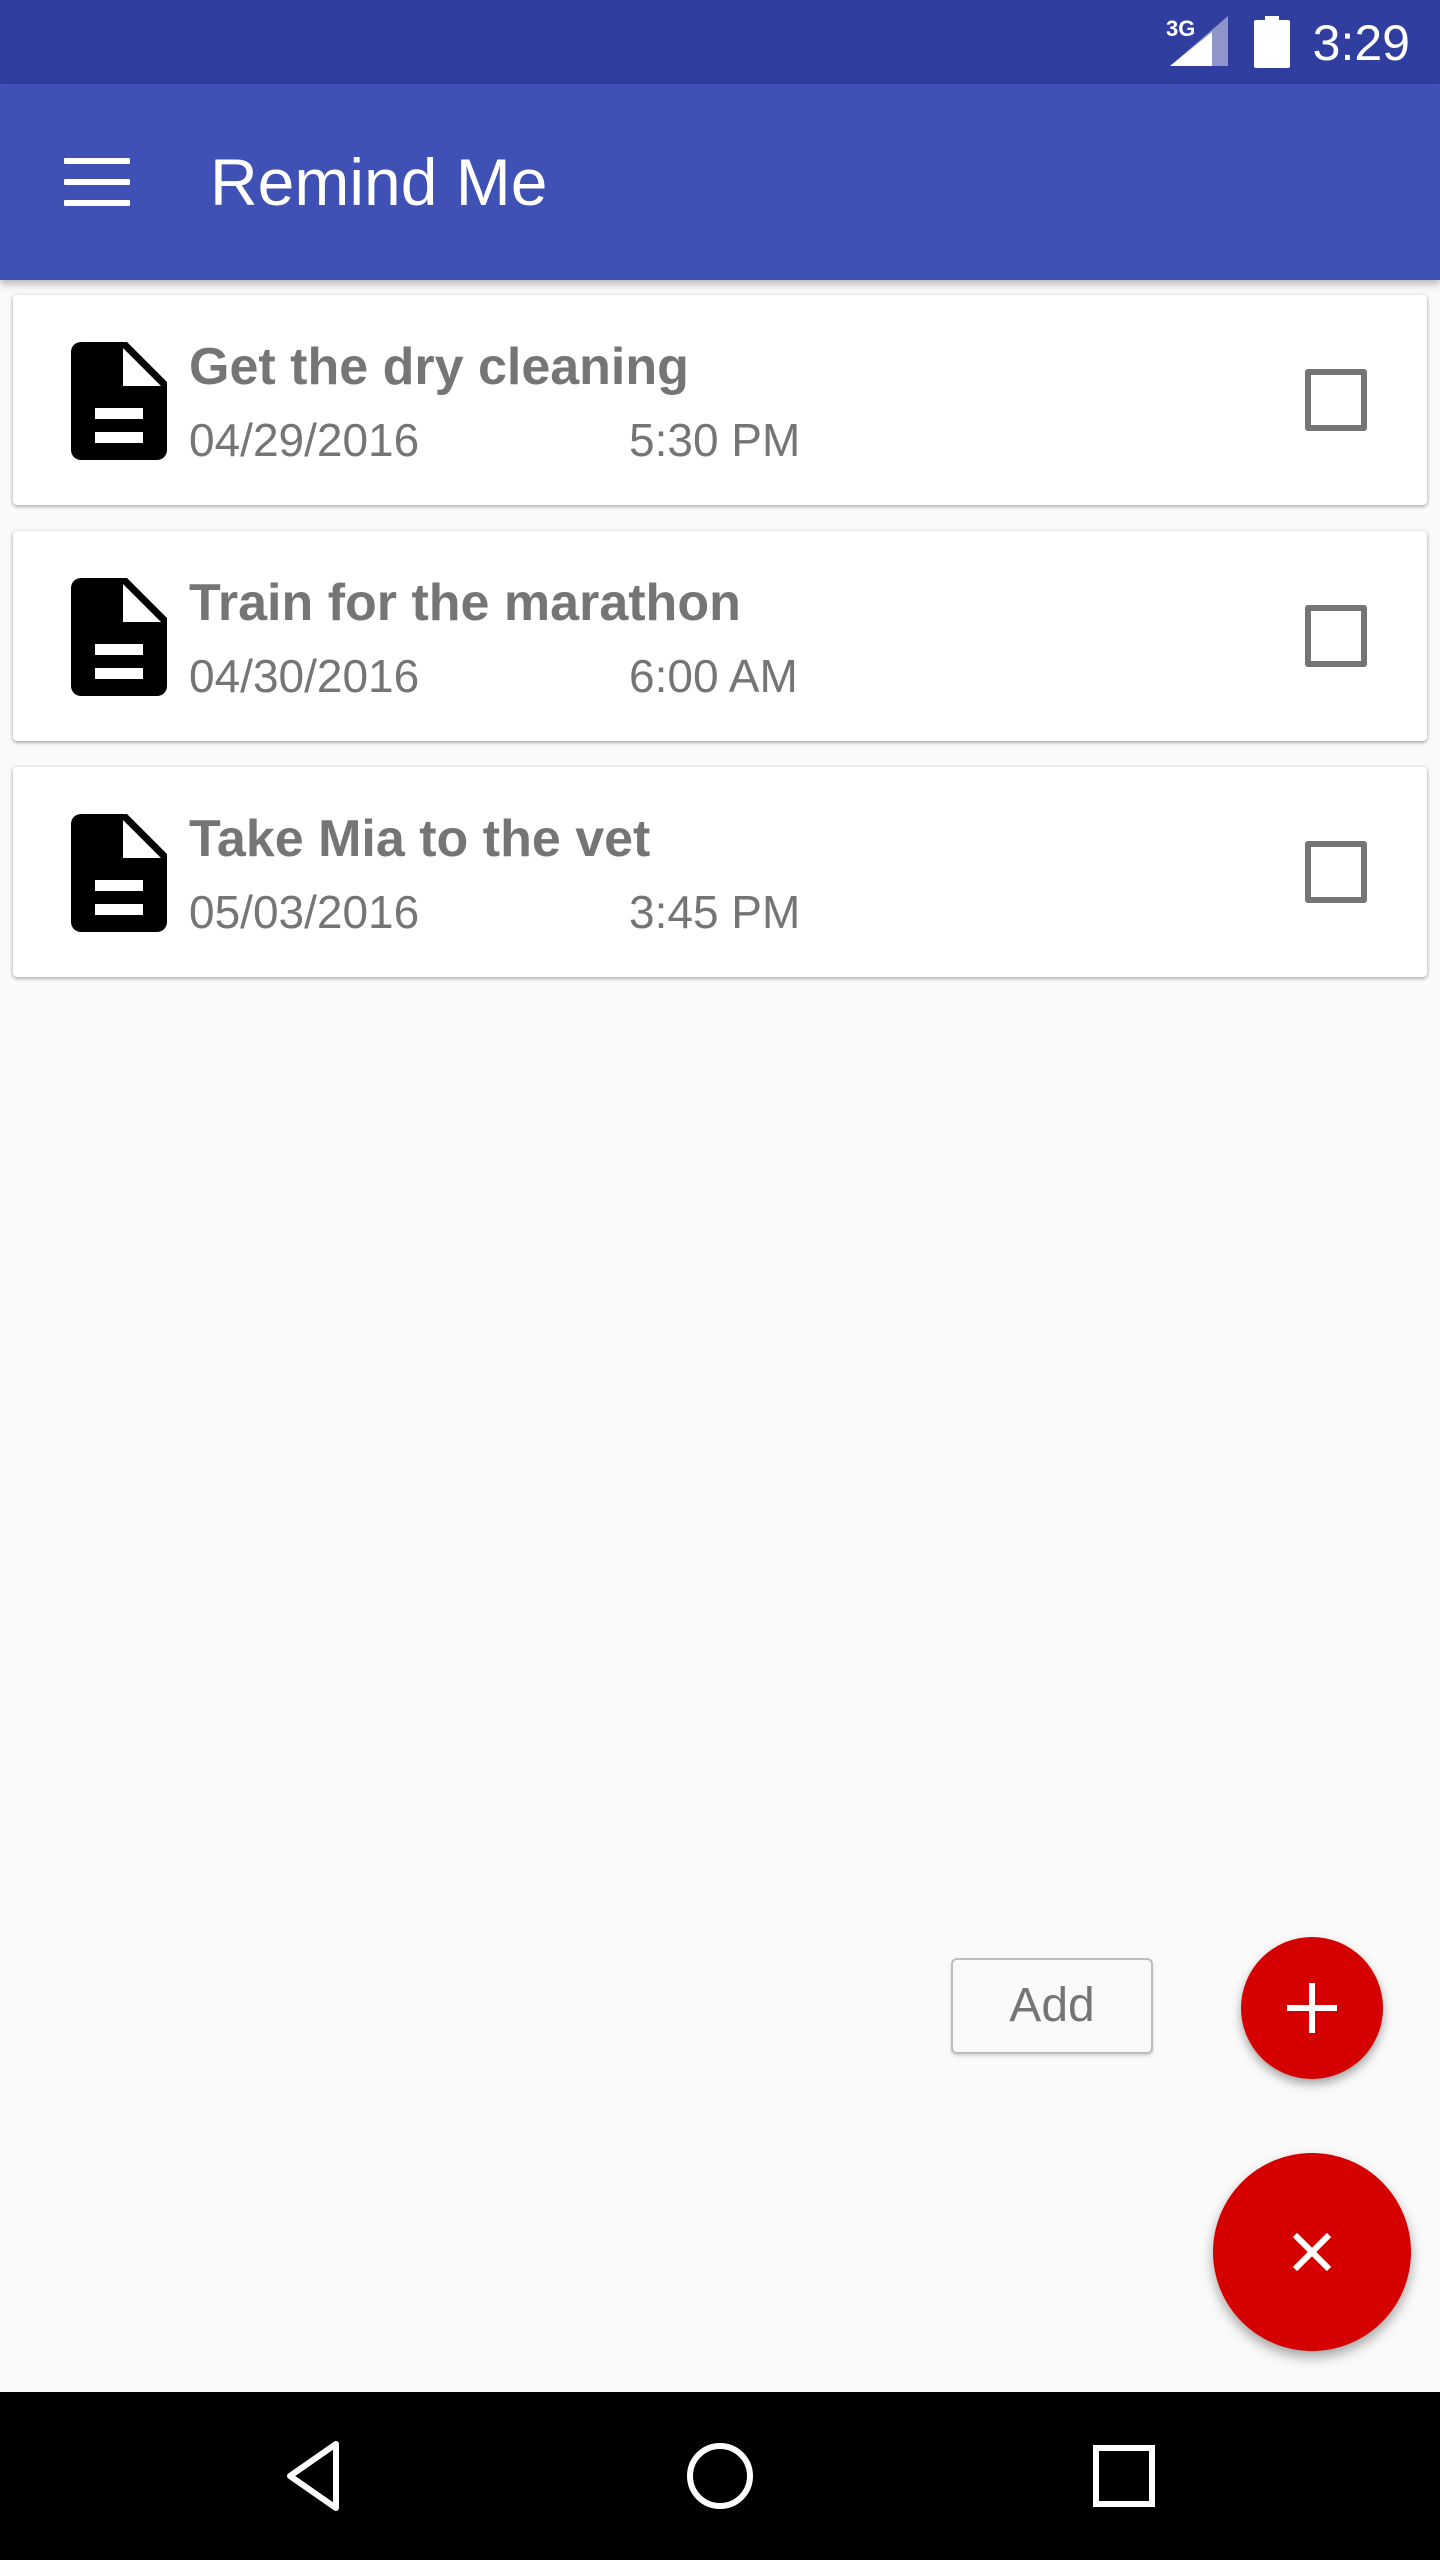  I want to click on recents-icon, so click(1124, 2476).